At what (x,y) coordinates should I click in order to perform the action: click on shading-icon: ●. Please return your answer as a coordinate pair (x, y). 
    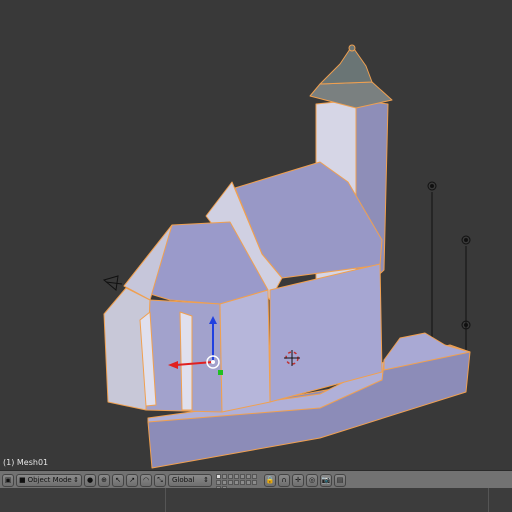
    Looking at the image, I should click on (90, 480).